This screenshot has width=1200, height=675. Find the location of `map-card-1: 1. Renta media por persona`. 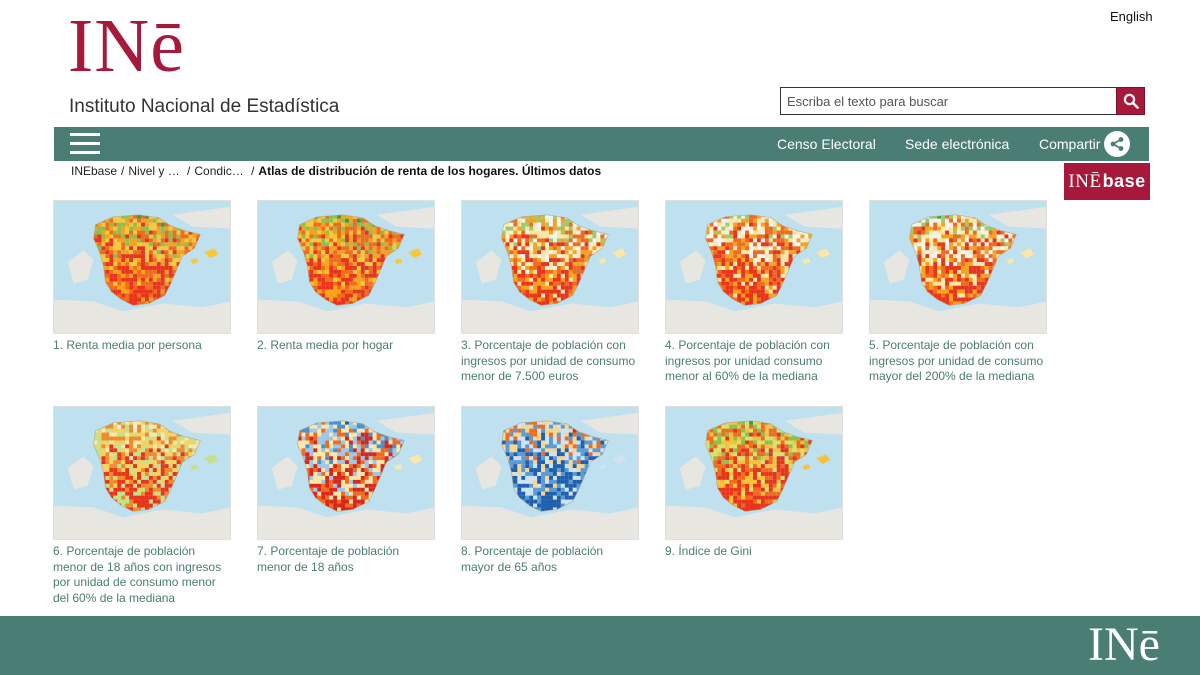

map-card-1: 1. Renta media por persona is located at coordinates (142, 277).